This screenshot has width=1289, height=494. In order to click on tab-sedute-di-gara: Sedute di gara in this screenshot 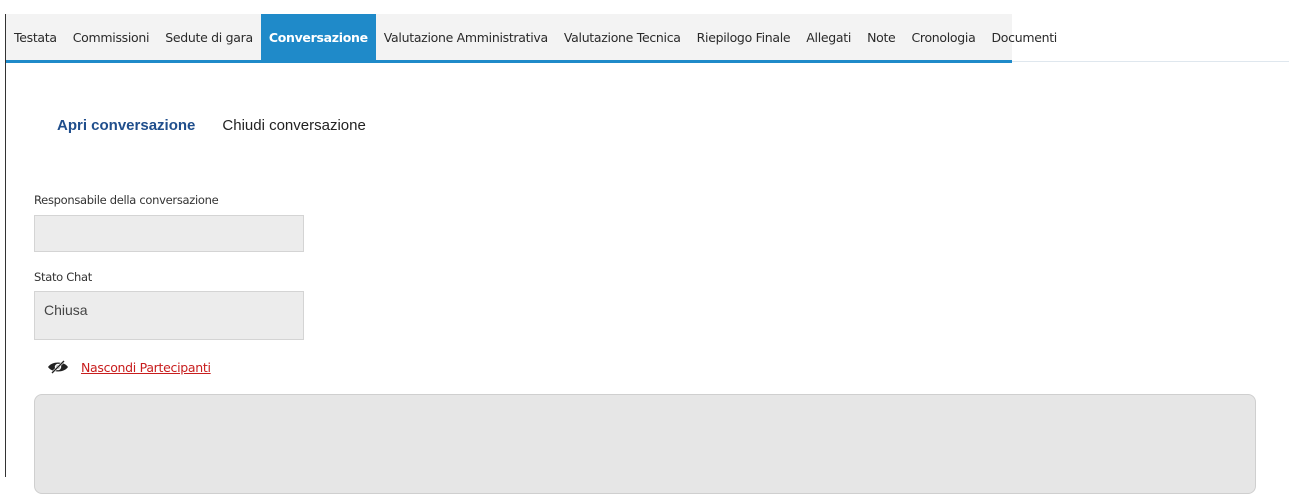, I will do `click(209, 37)`.